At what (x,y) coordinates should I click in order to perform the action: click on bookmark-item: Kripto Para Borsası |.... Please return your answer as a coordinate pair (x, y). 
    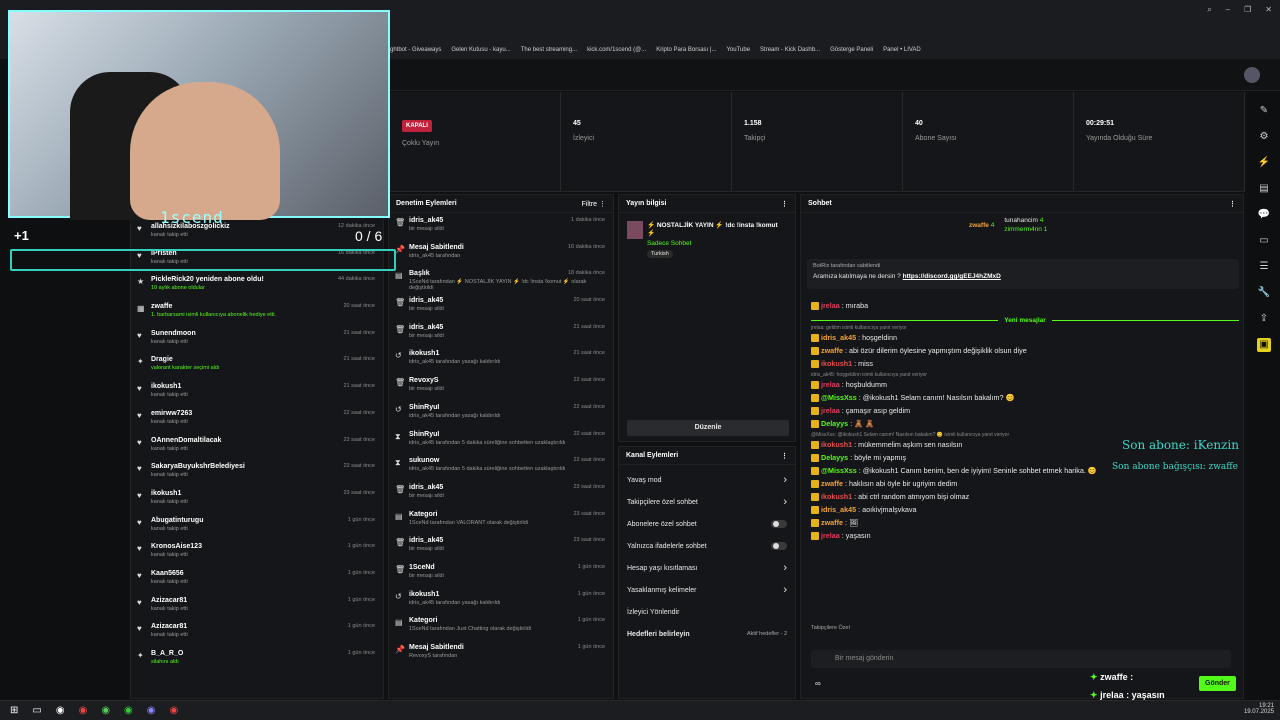
    Looking at the image, I should click on (686, 50).